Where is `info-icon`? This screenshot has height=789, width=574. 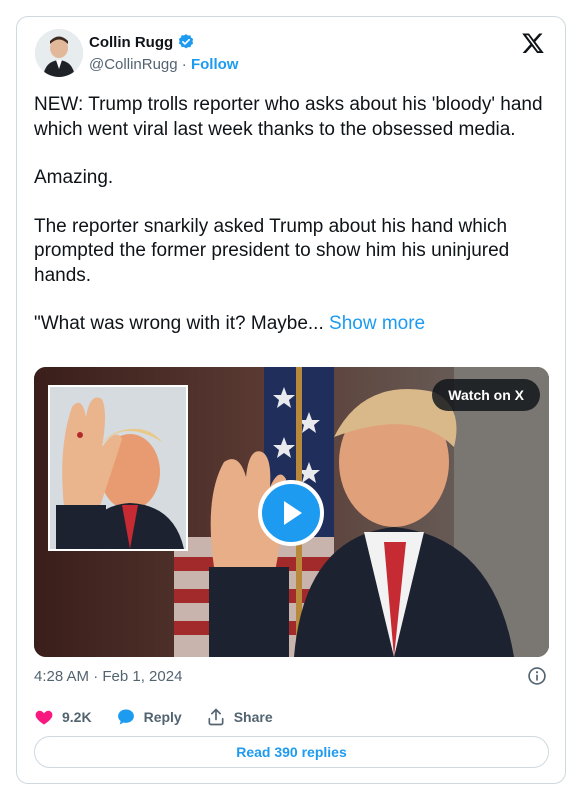 info-icon is located at coordinates (537, 676).